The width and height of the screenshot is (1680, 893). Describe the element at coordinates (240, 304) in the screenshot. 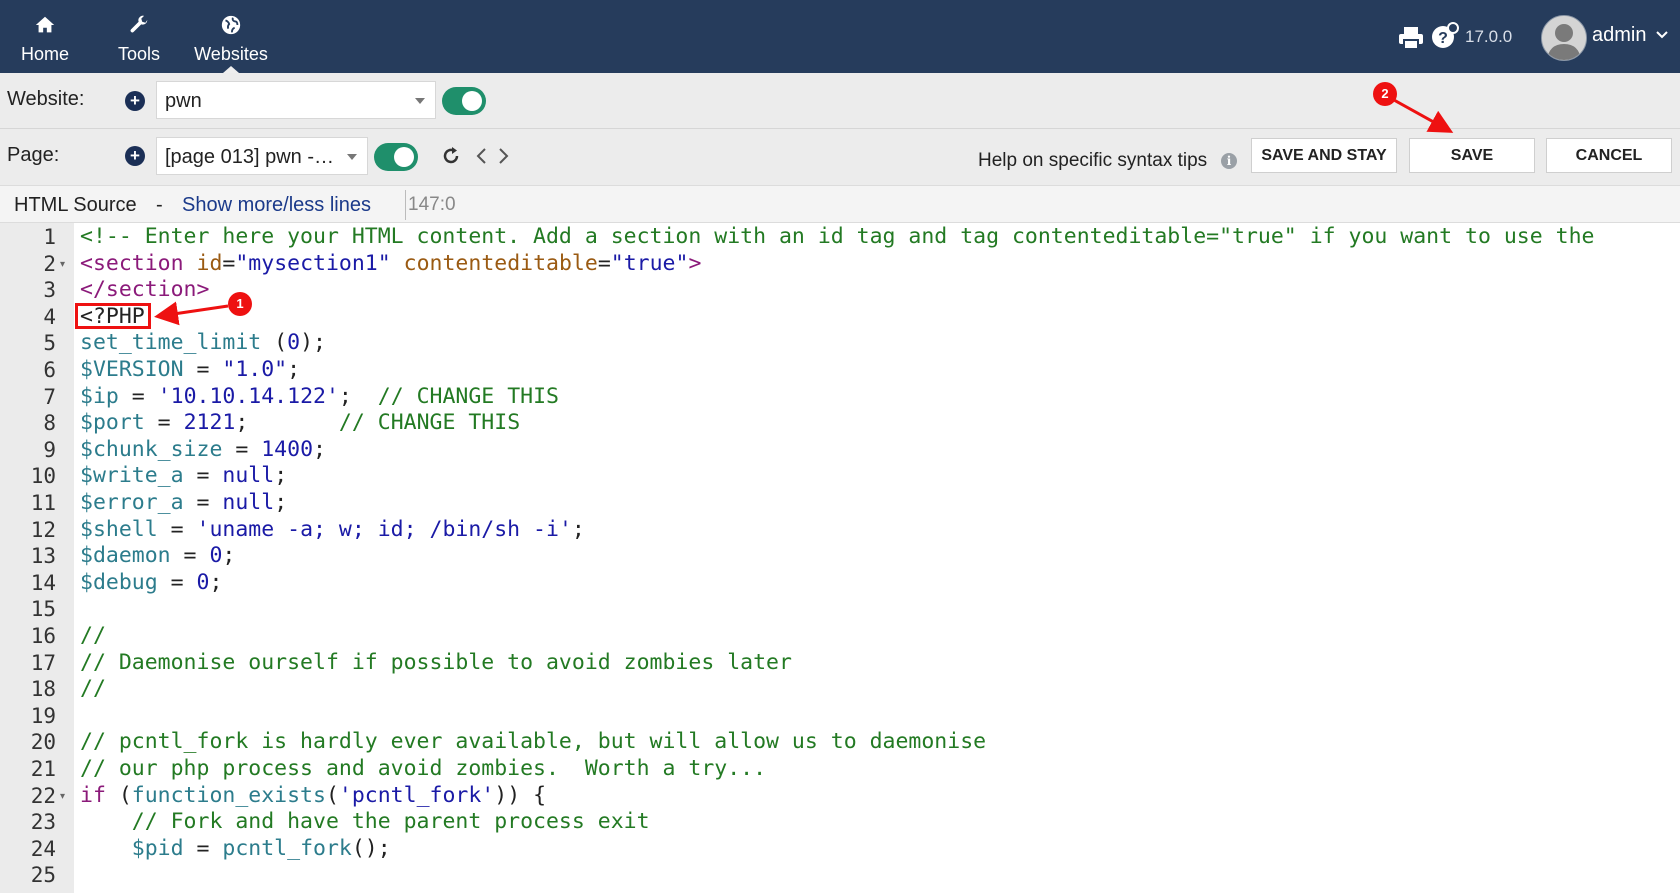

I see `annotation-badge-1: 1` at that location.